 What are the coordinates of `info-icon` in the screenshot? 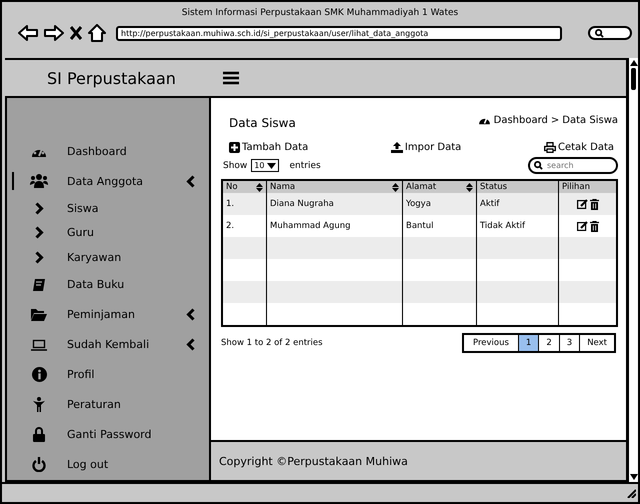 It's located at (39, 374).